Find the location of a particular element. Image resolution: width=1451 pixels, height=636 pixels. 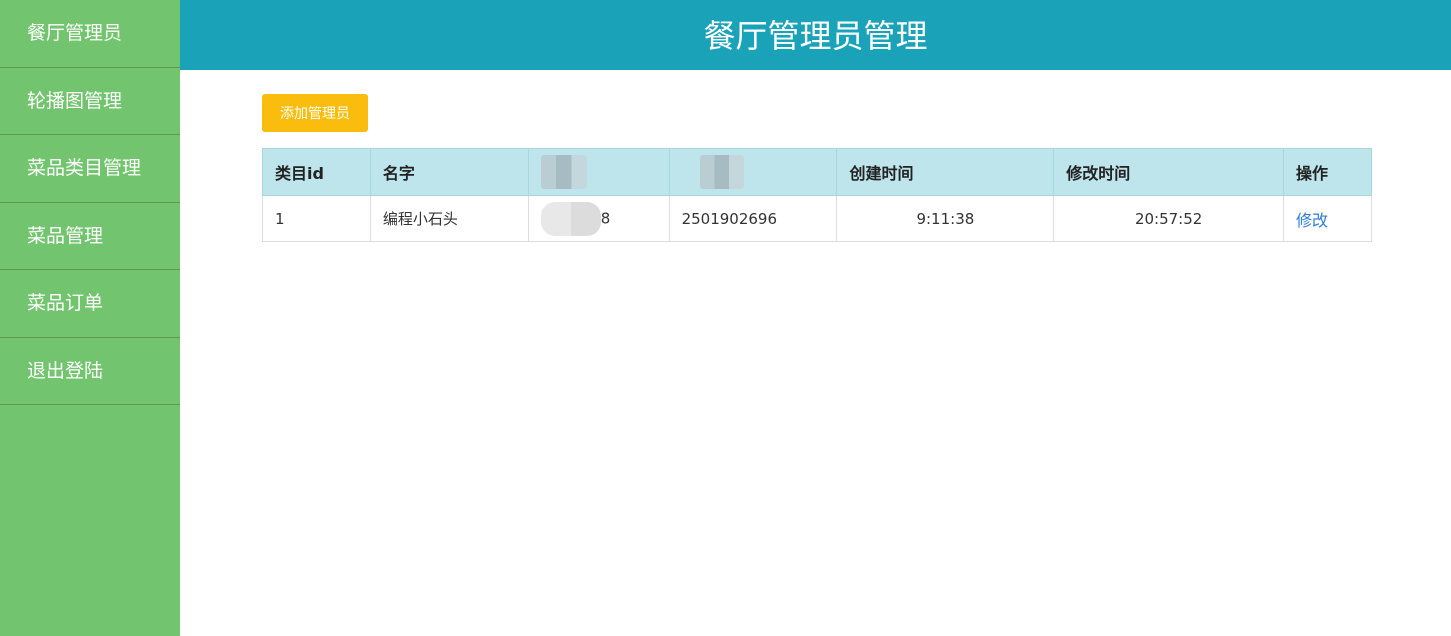

cell-redacted-suffix: 8 is located at coordinates (605, 218).